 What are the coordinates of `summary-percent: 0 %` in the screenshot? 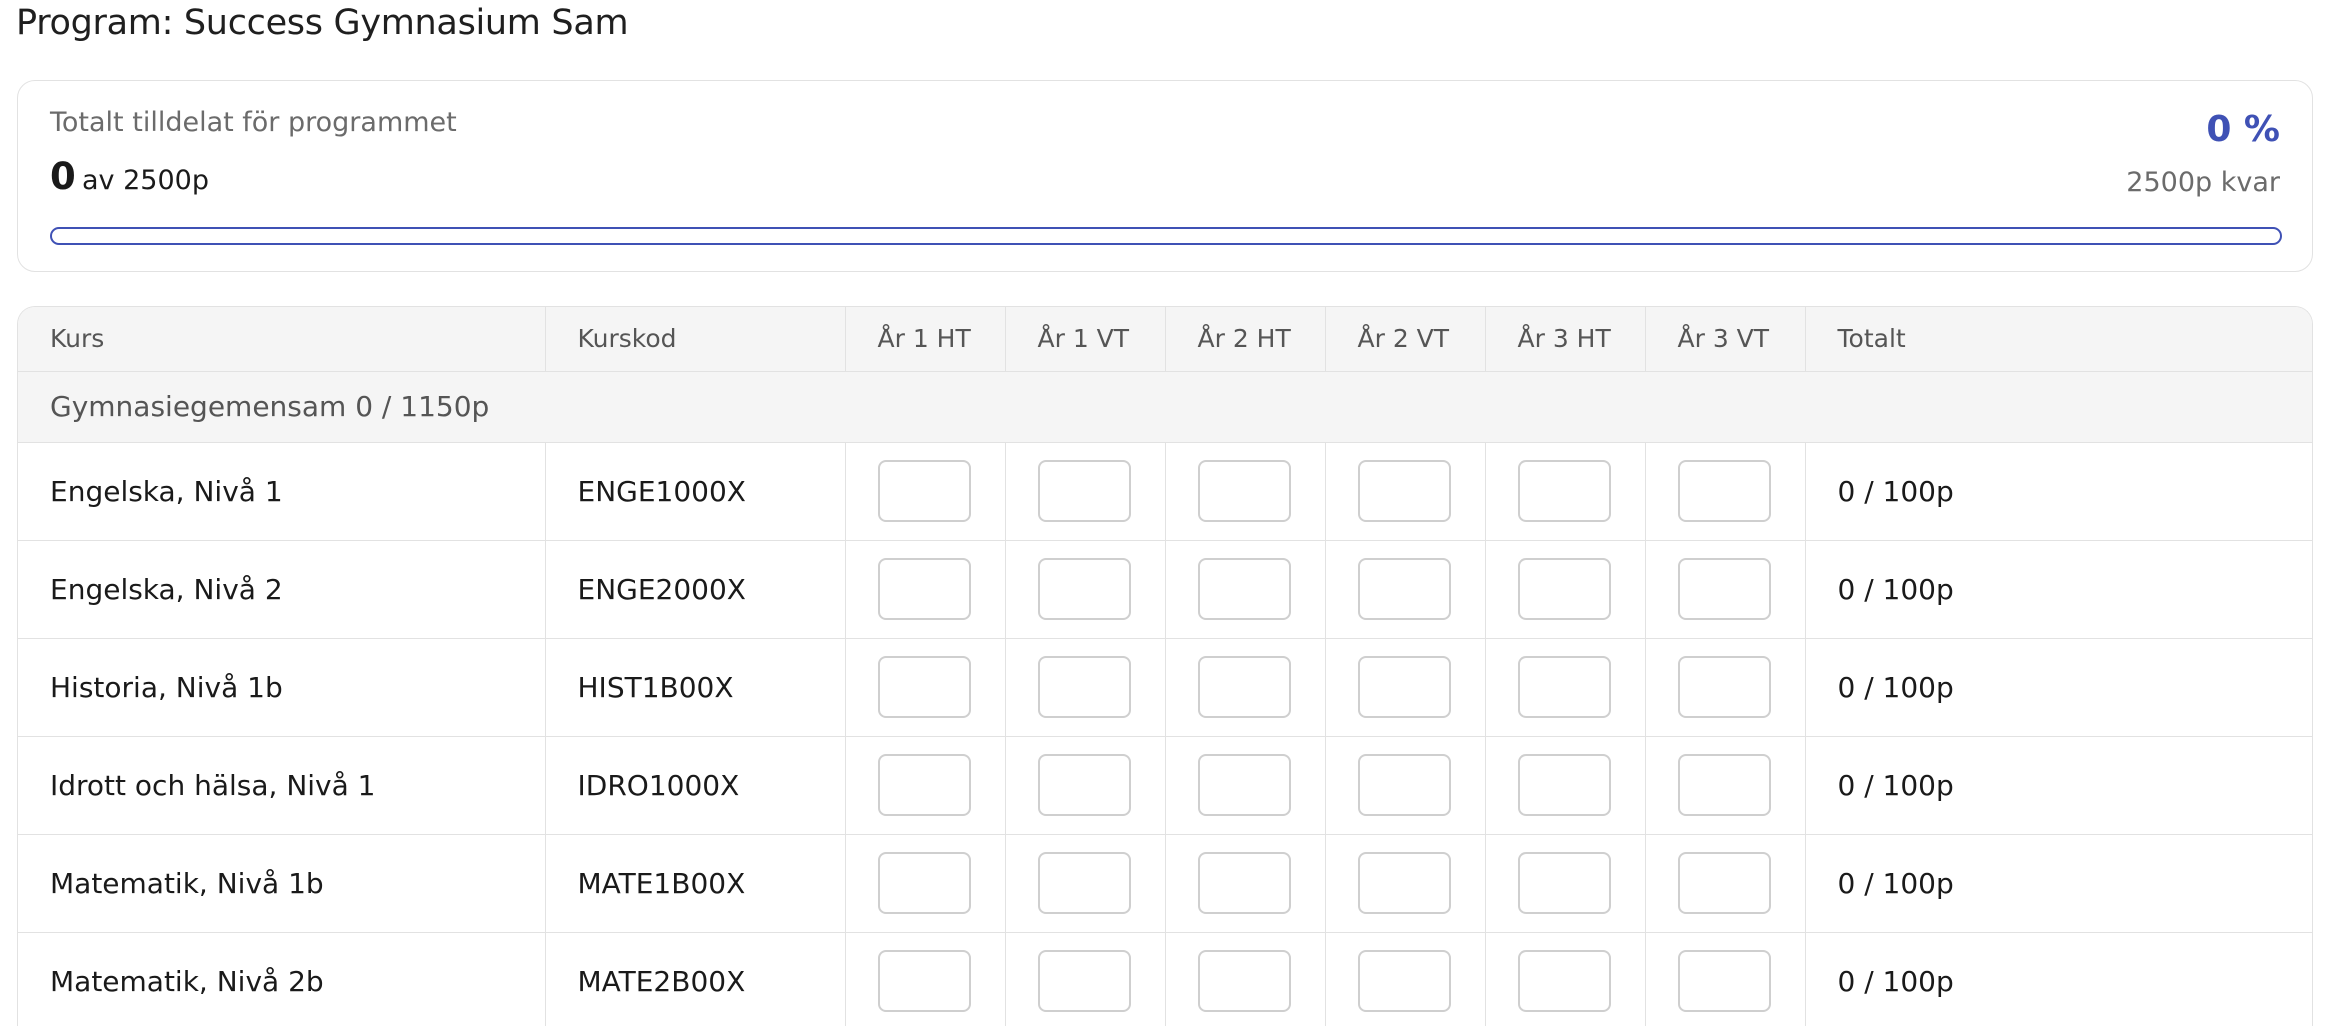 It's located at (2243, 129).